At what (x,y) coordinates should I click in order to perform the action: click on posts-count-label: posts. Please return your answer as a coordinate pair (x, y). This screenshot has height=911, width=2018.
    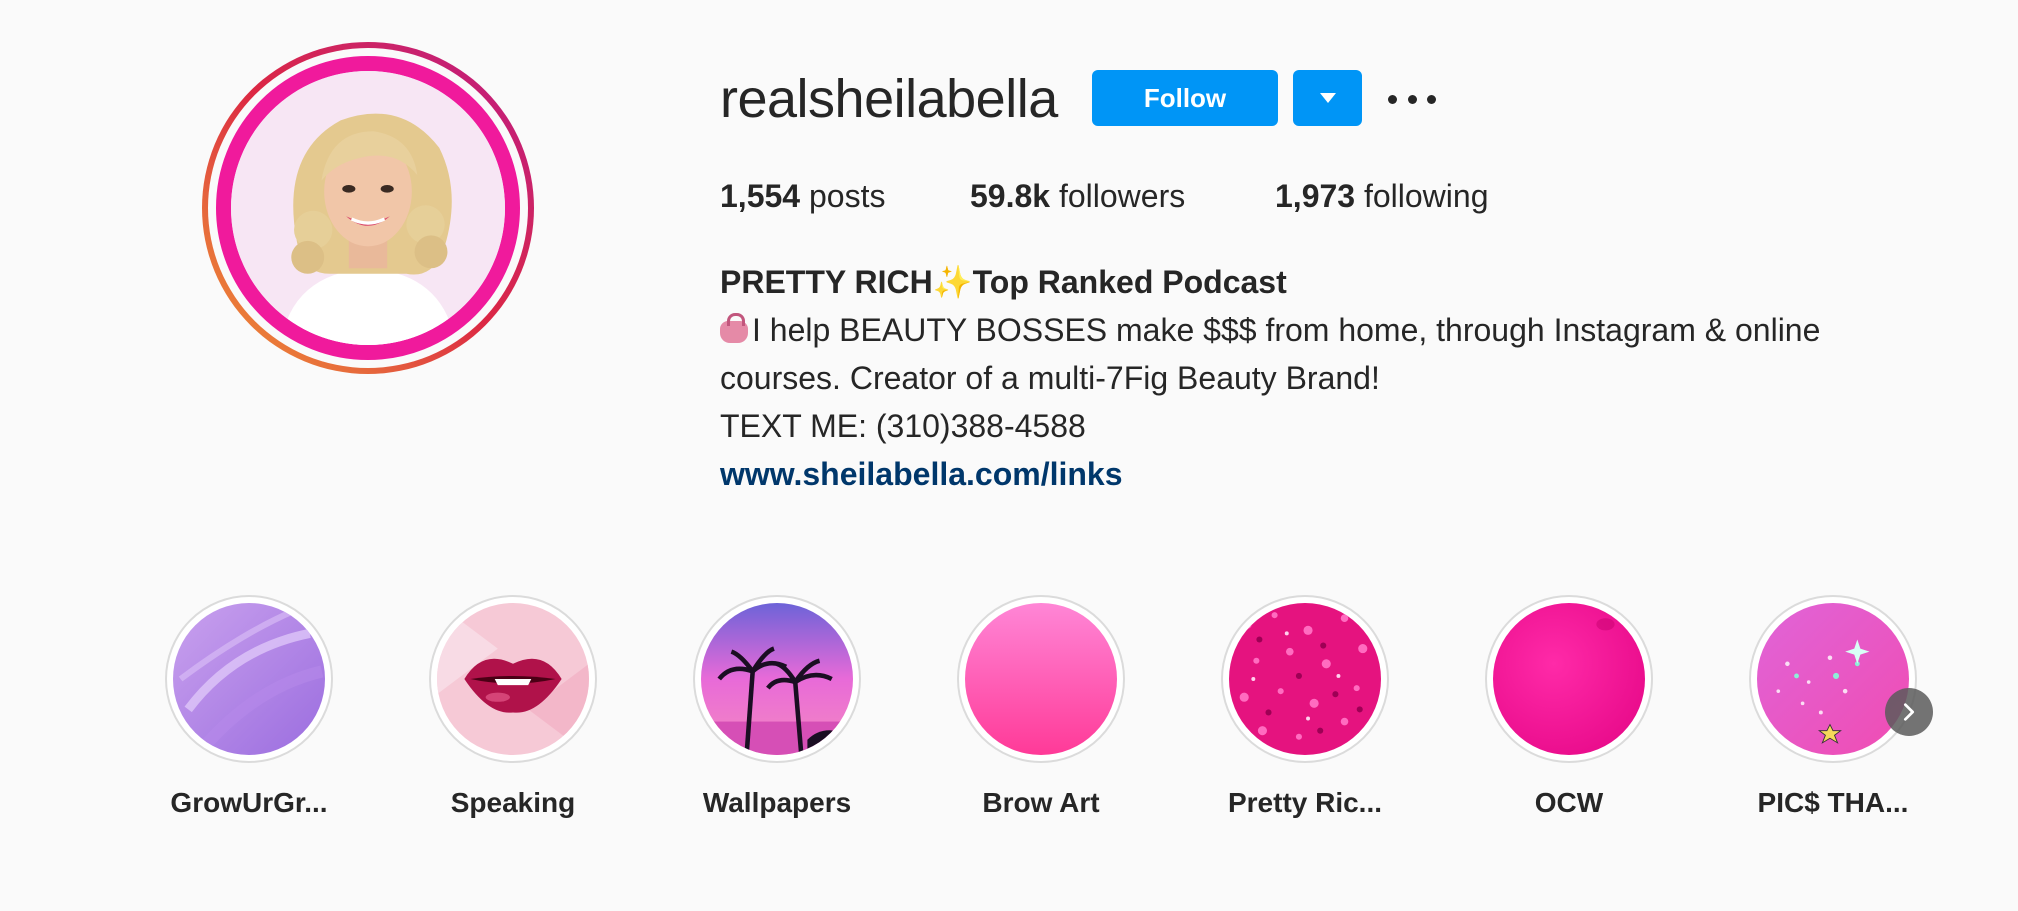
    Looking at the image, I should click on (847, 196).